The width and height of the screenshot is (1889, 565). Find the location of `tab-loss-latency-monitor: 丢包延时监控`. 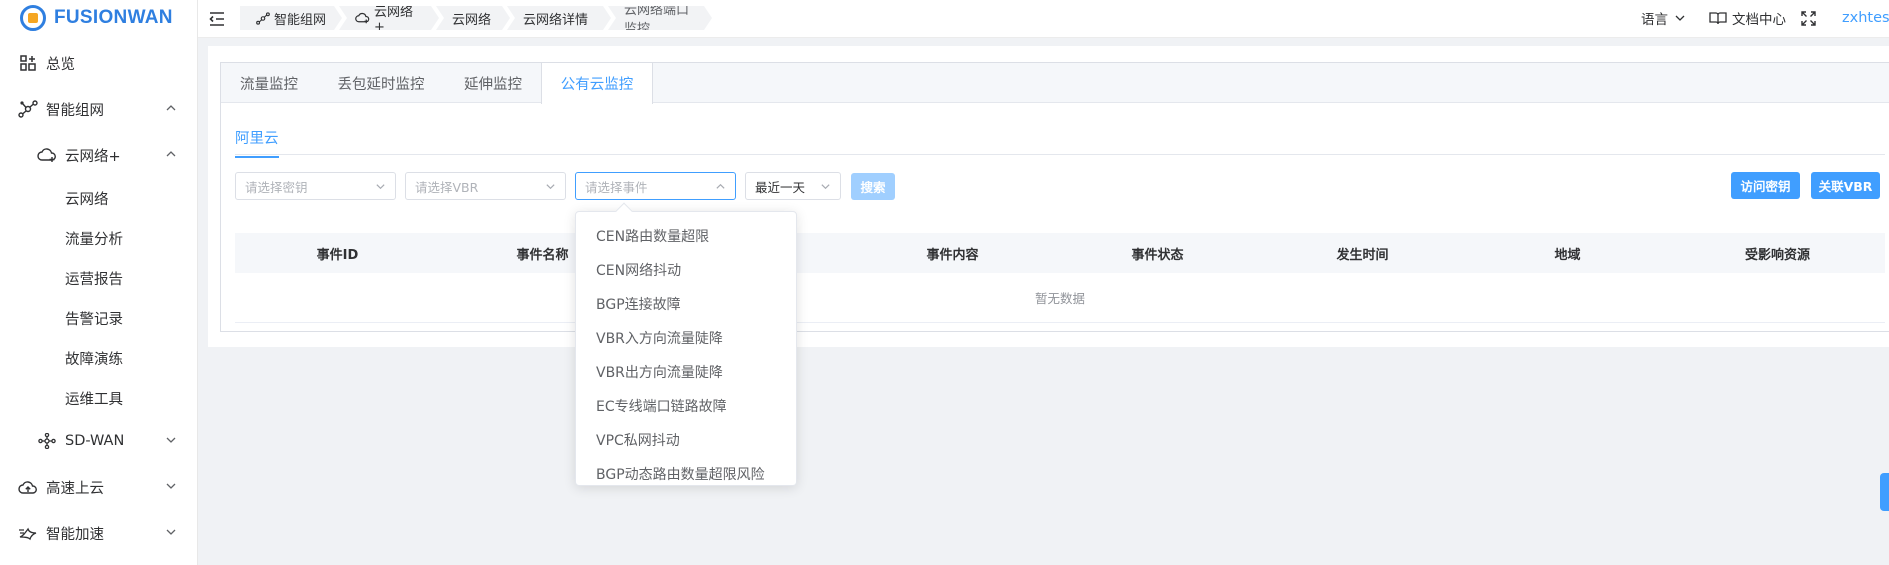

tab-loss-latency-monitor: 丢包延时监控 is located at coordinates (381, 83).